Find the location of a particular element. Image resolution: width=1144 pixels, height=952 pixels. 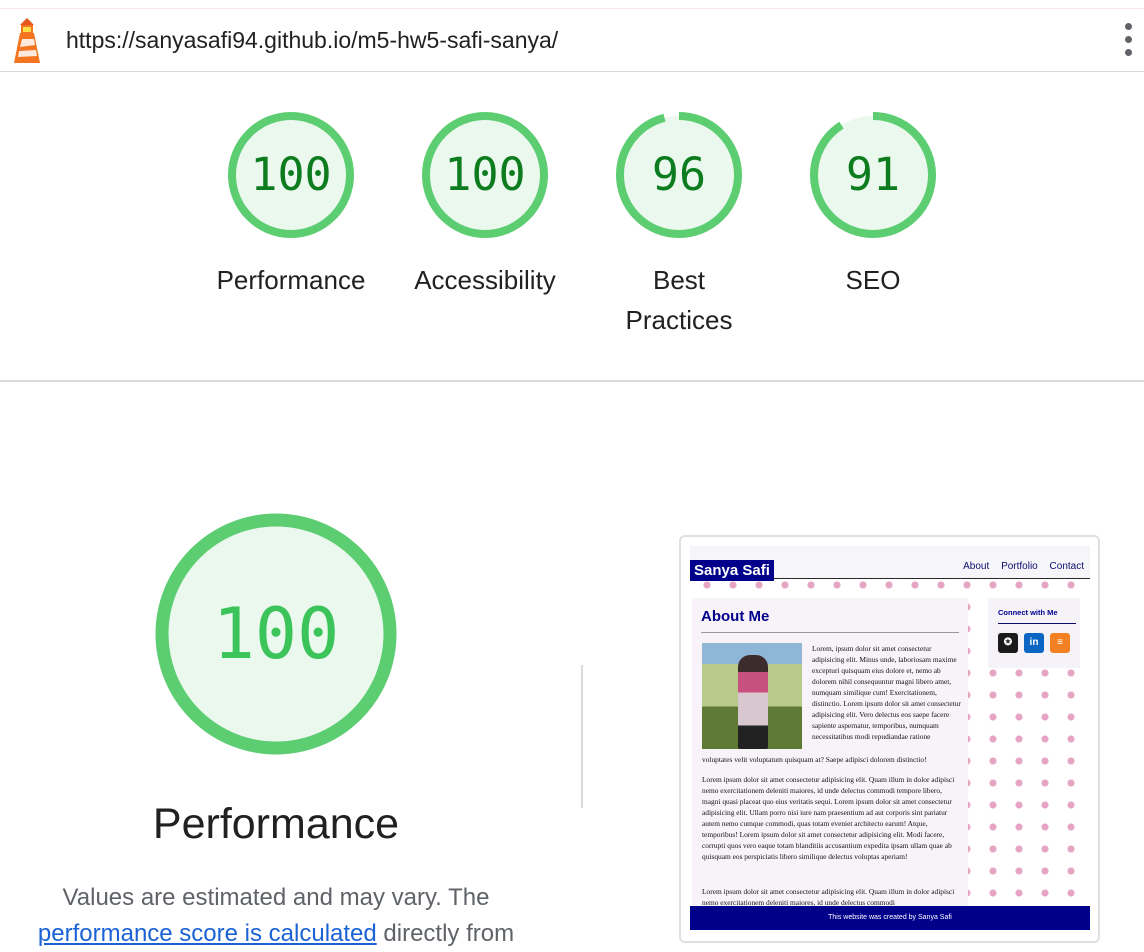

performance-big-score: 100 is located at coordinates (276, 634).